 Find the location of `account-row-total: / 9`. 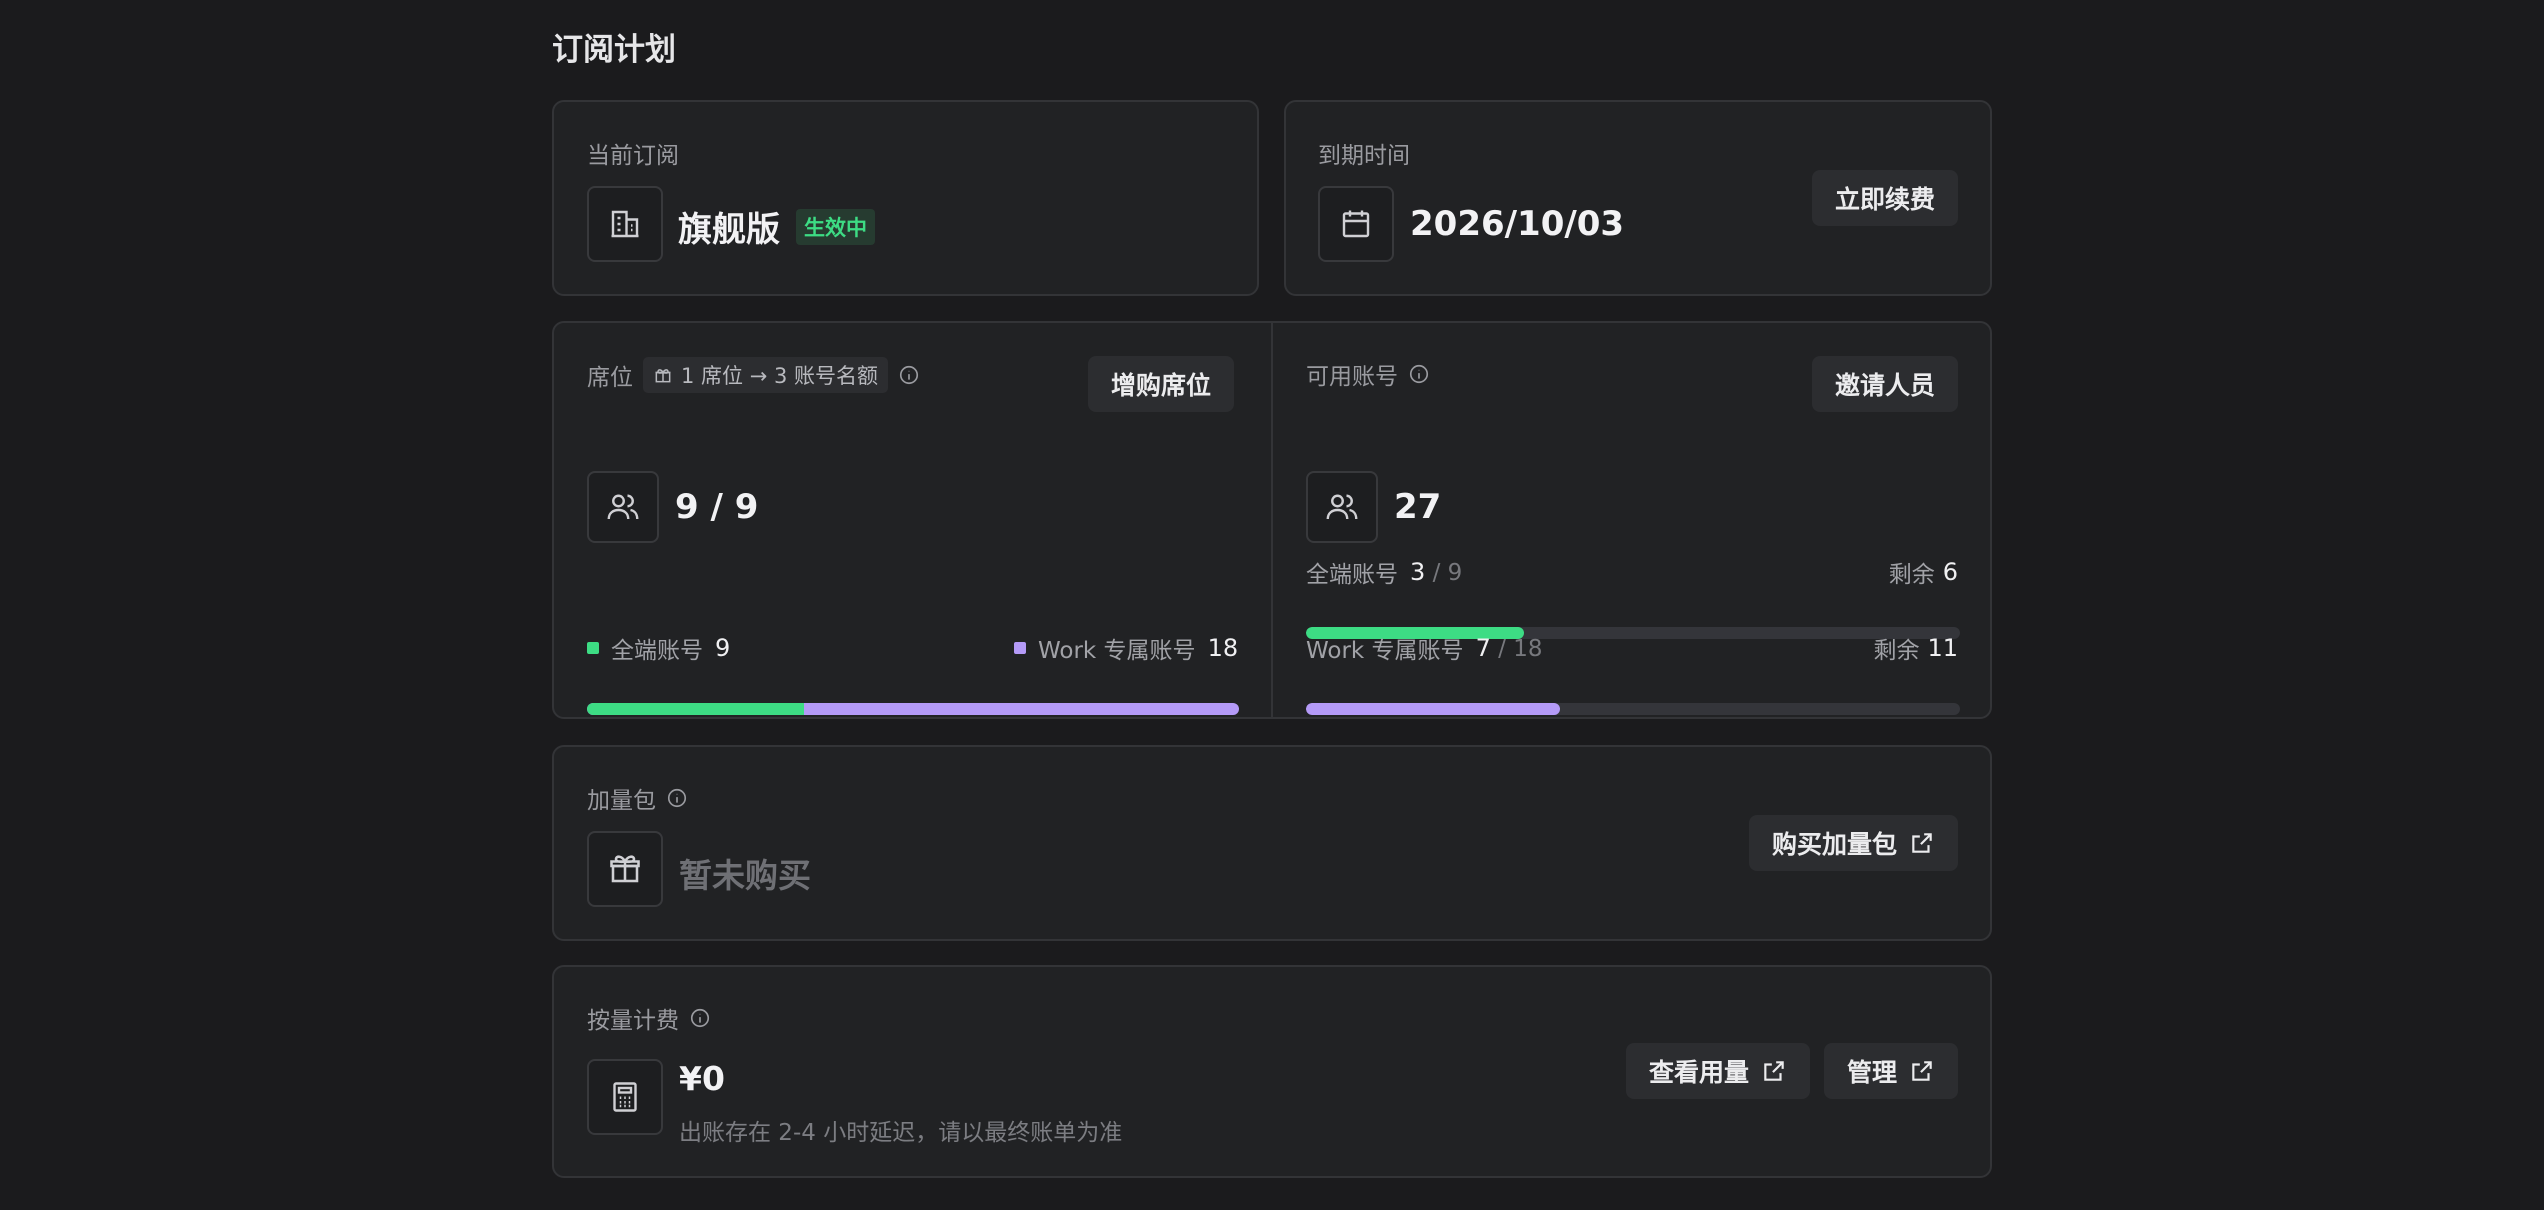

account-row-total: / 9 is located at coordinates (1447, 573).